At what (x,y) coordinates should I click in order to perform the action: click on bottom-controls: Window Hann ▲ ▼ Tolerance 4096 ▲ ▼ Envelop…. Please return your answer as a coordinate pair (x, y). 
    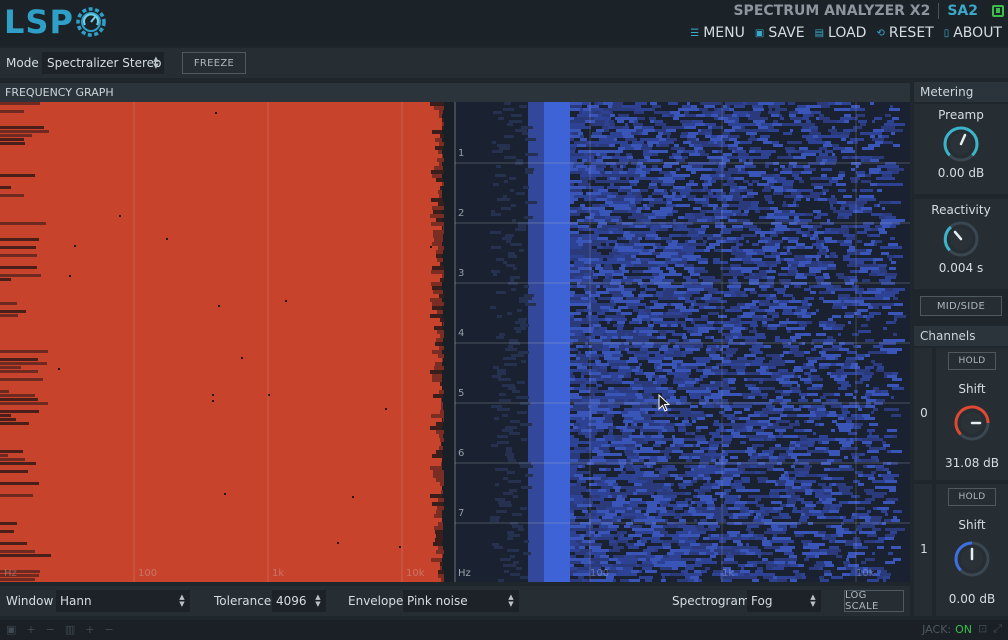
    Looking at the image, I should click on (455, 601).